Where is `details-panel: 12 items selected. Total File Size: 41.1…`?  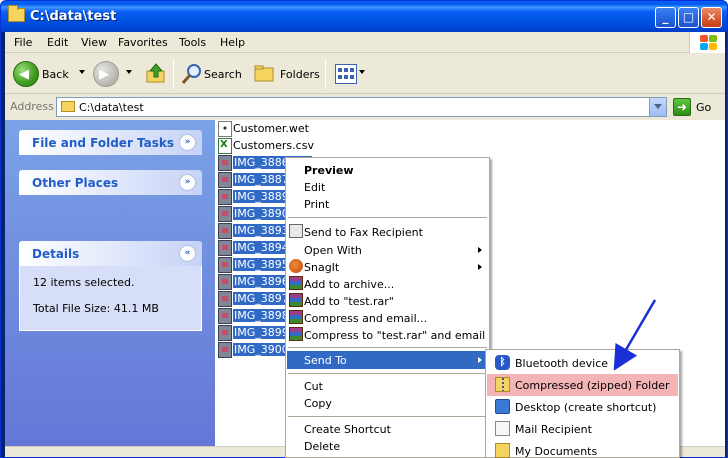
details-panel: 12 items selected. Total File Size: 41.1… is located at coordinates (110, 298).